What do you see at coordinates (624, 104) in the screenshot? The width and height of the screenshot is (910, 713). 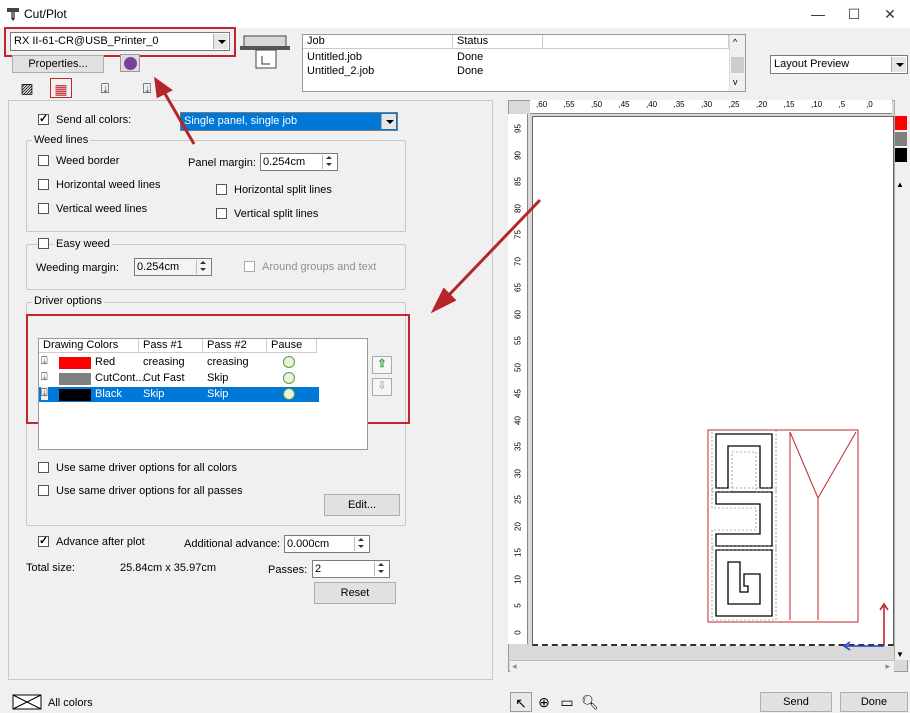 I see `ruler-tick-label: ,45` at bounding box center [624, 104].